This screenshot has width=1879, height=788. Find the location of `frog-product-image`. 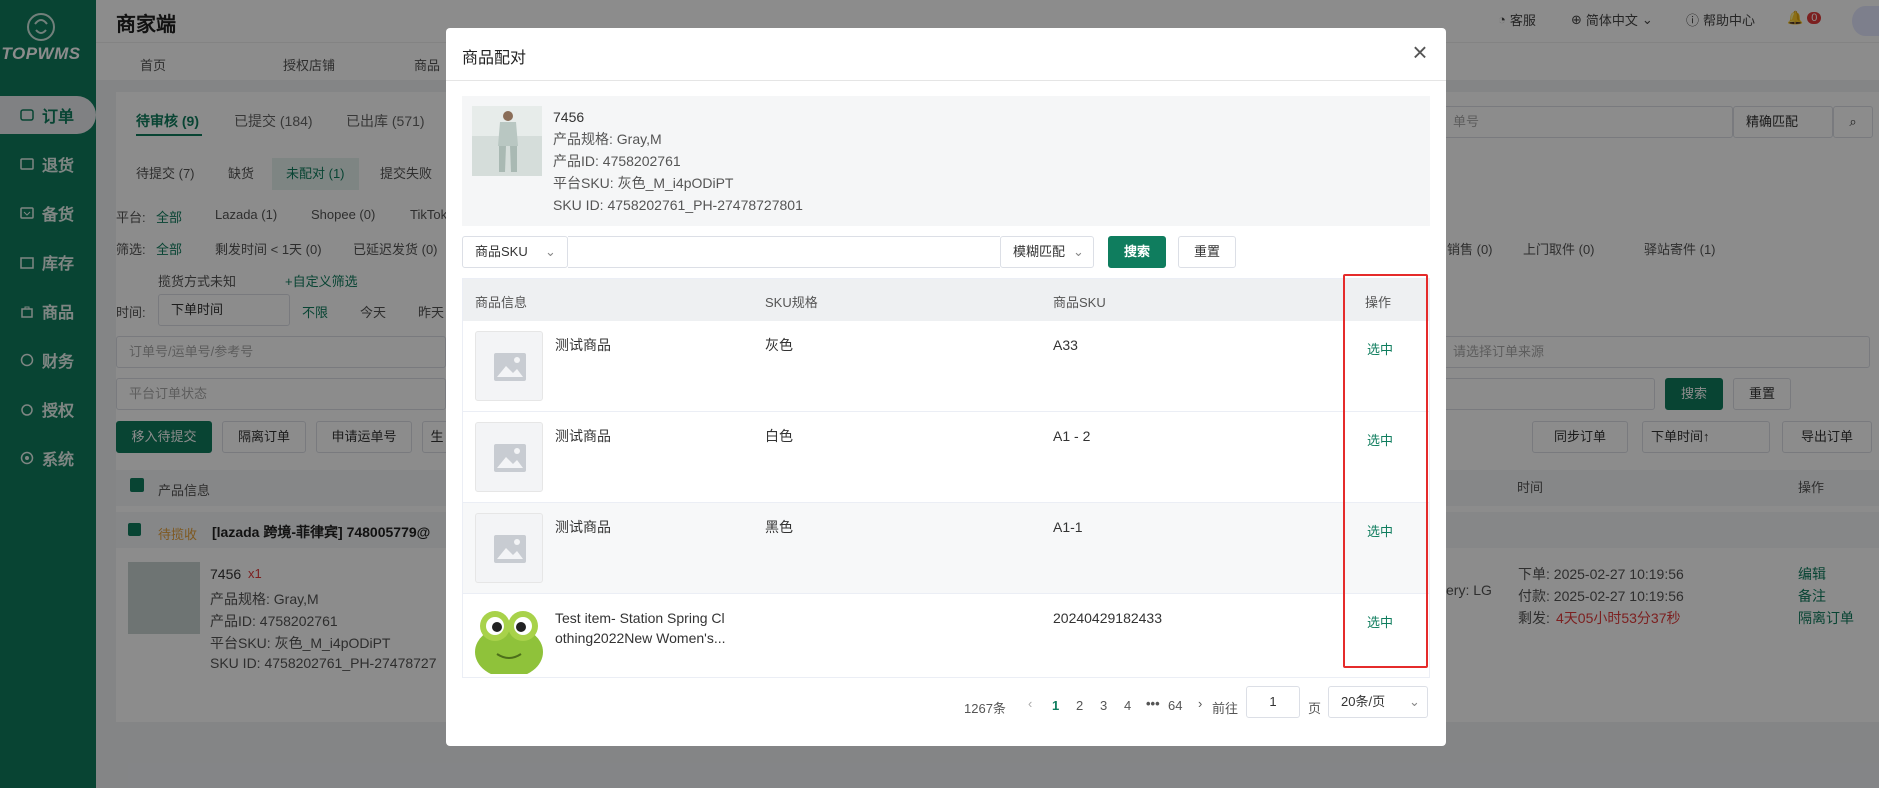

frog-product-image is located at coordinates (509, 639).